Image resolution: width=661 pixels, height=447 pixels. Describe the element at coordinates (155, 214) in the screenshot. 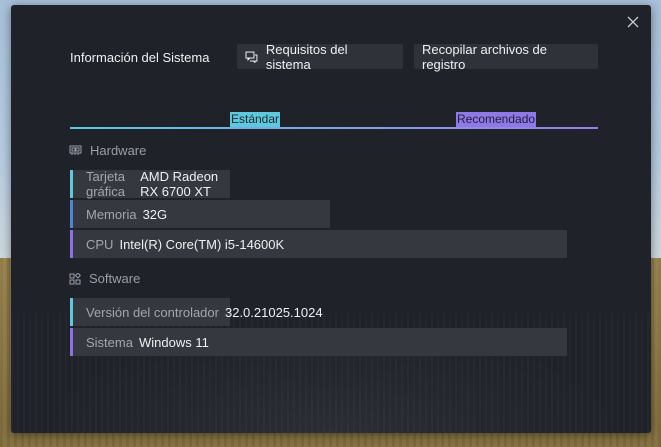

I see `memory-value: 32G` at that location.